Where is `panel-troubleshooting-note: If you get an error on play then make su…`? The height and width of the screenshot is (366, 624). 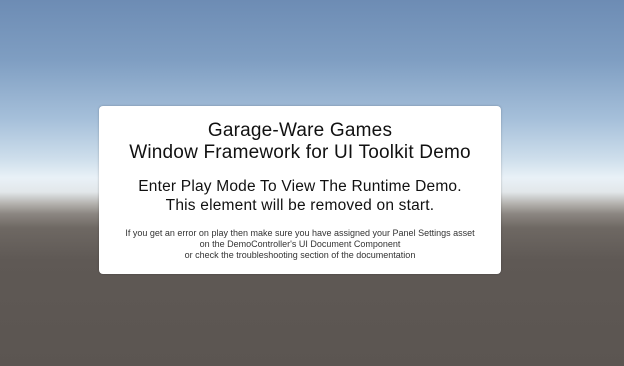
panel-troubleshooting-note: If you get an error on play then make su… is located at coordinates (300, 244).